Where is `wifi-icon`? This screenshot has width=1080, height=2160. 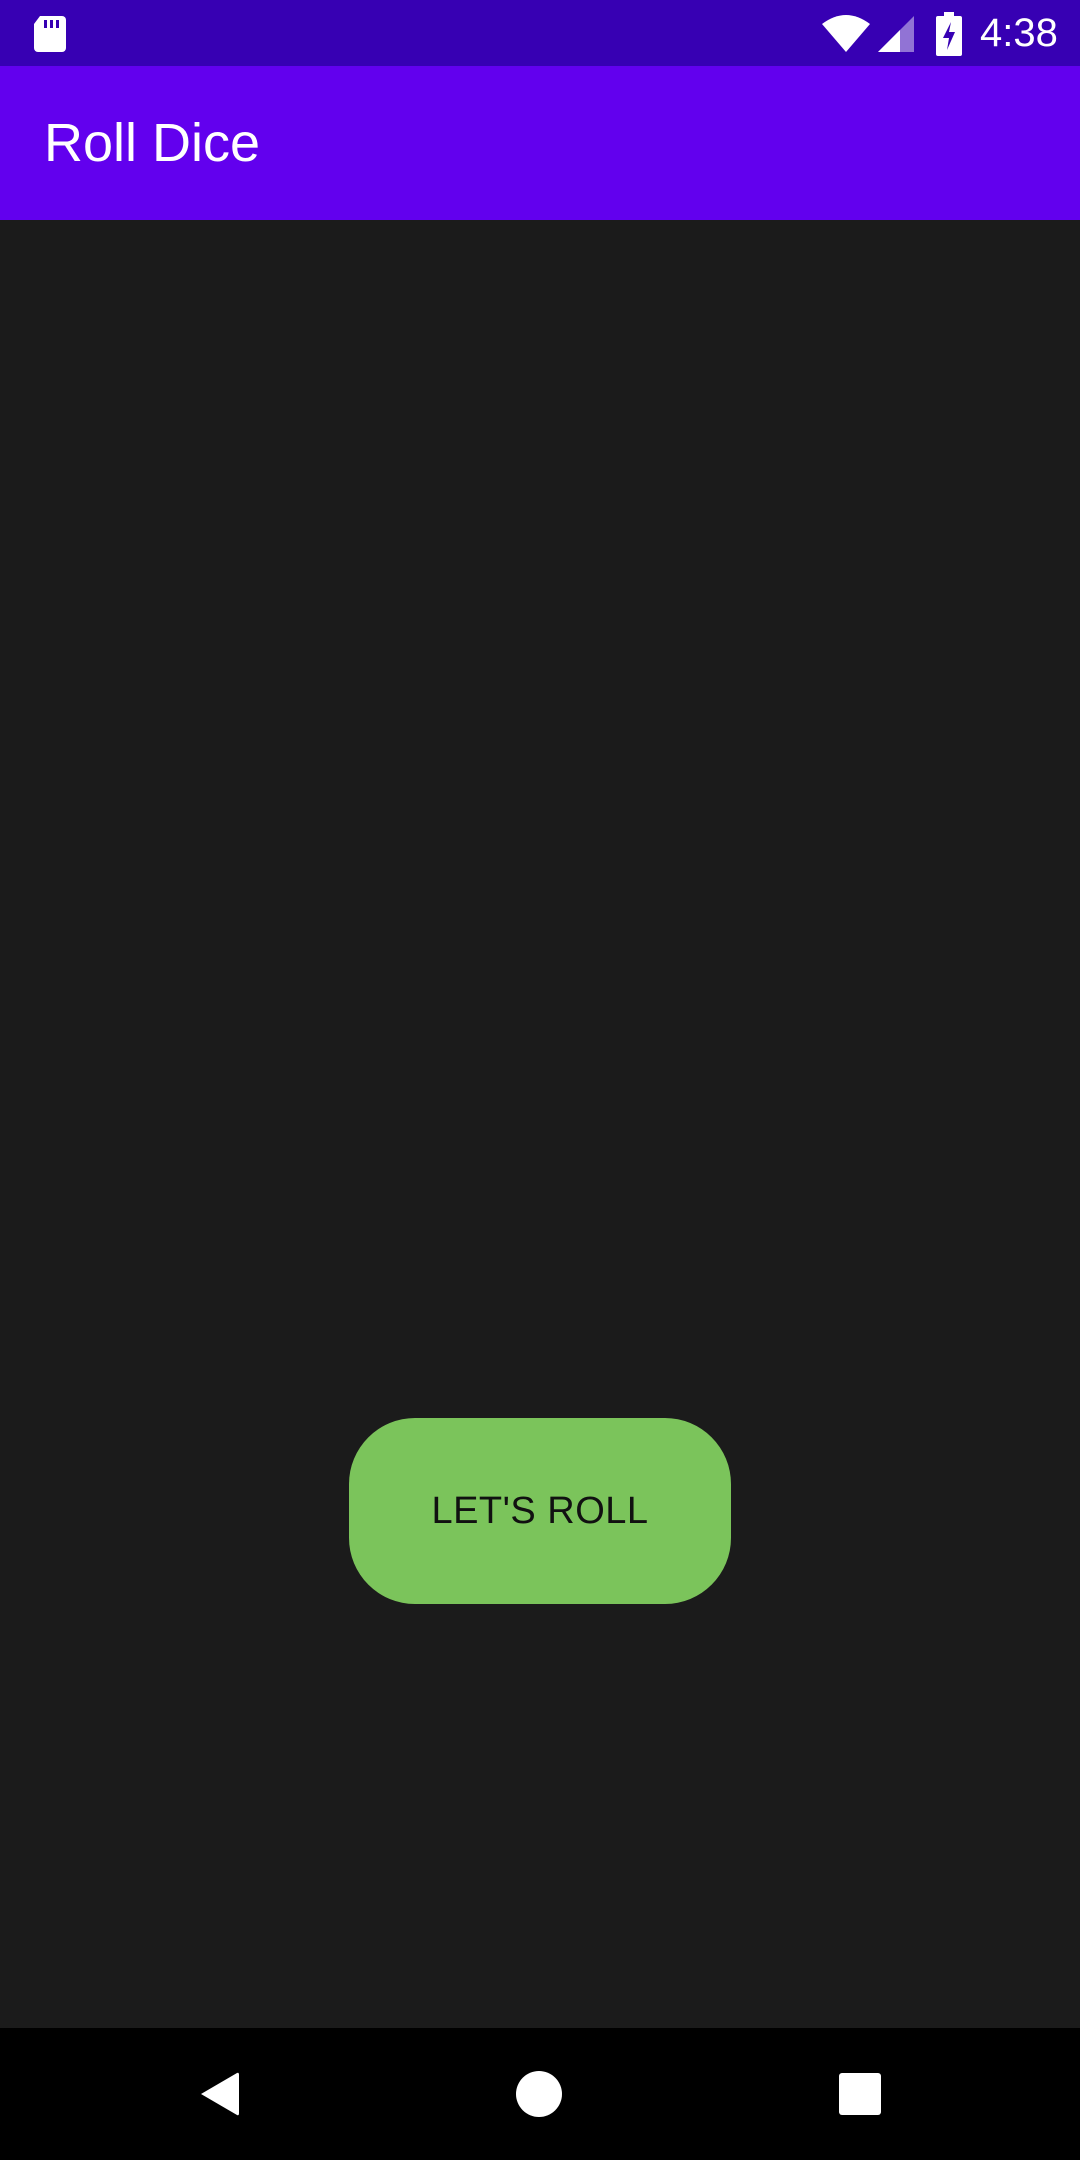
wifi-icon is located at coordinates (846, 33).